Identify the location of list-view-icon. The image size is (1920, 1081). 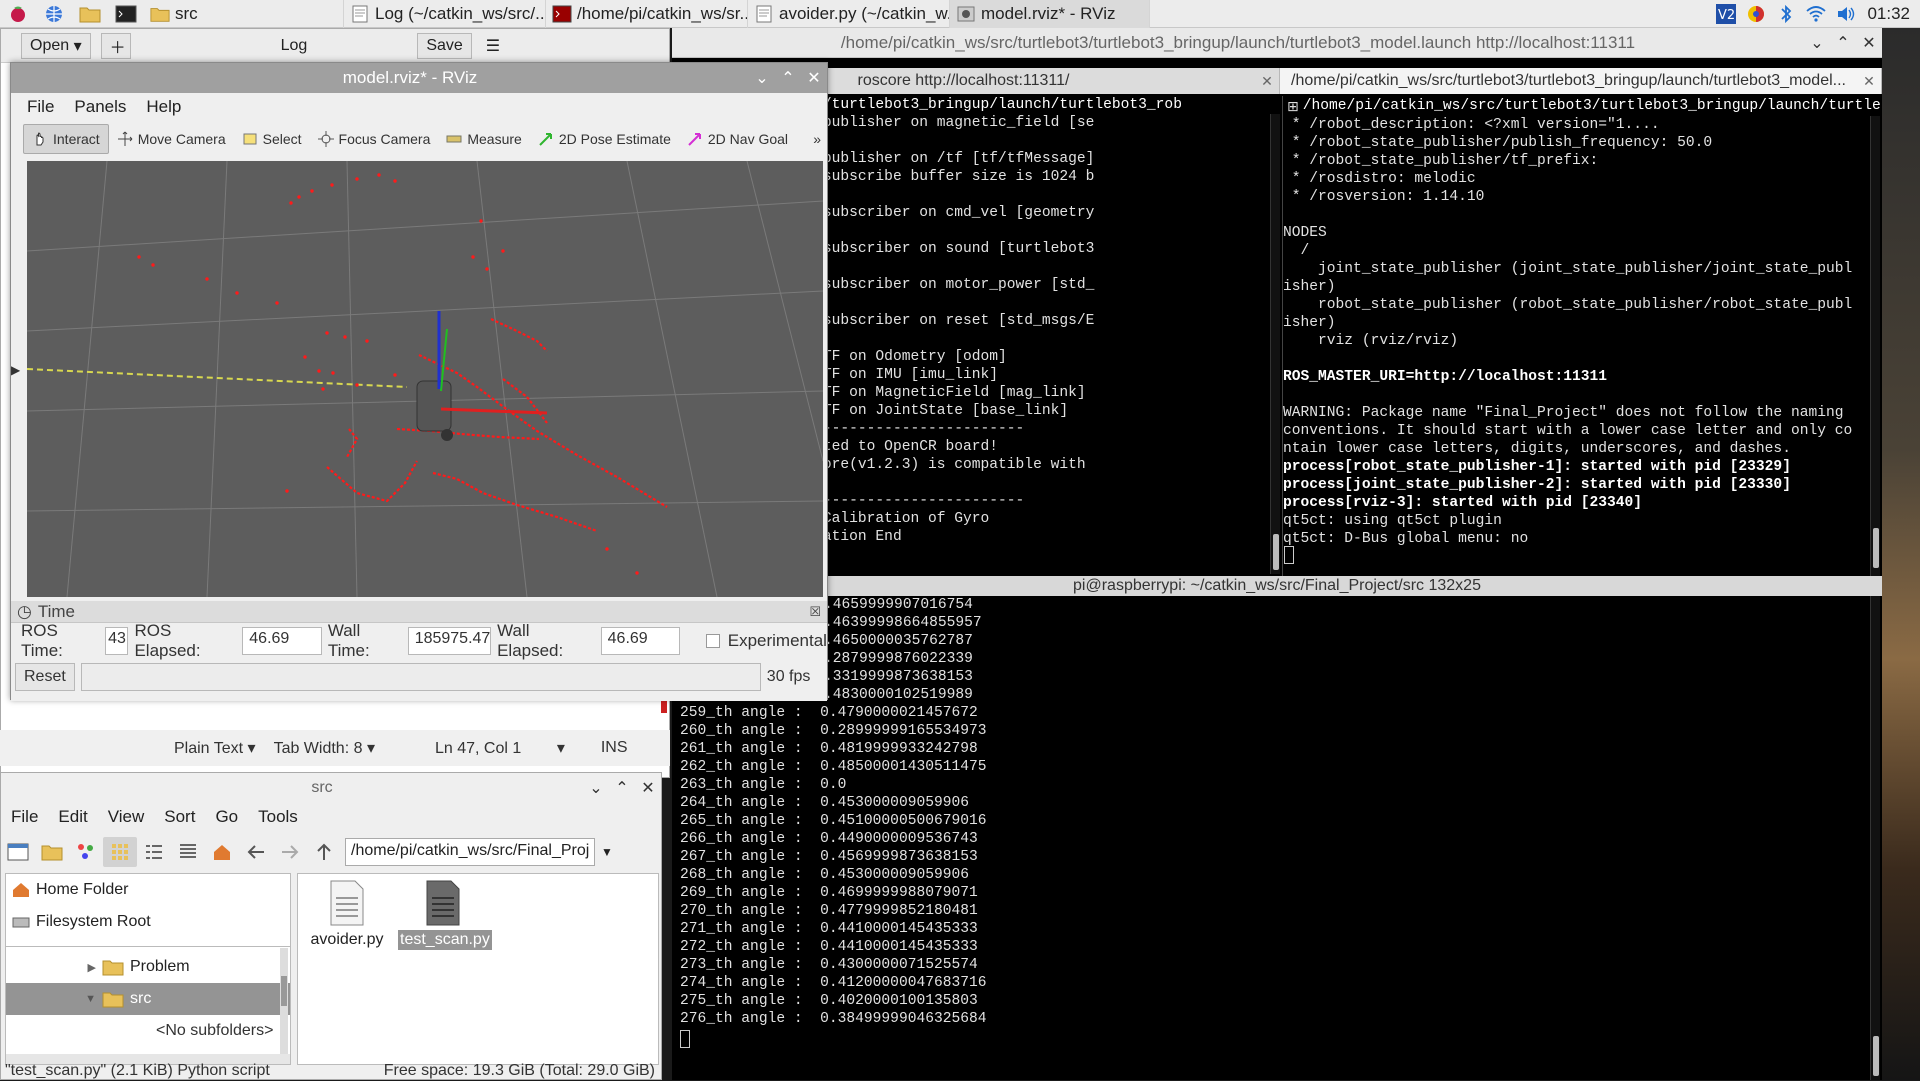
(188, 852).